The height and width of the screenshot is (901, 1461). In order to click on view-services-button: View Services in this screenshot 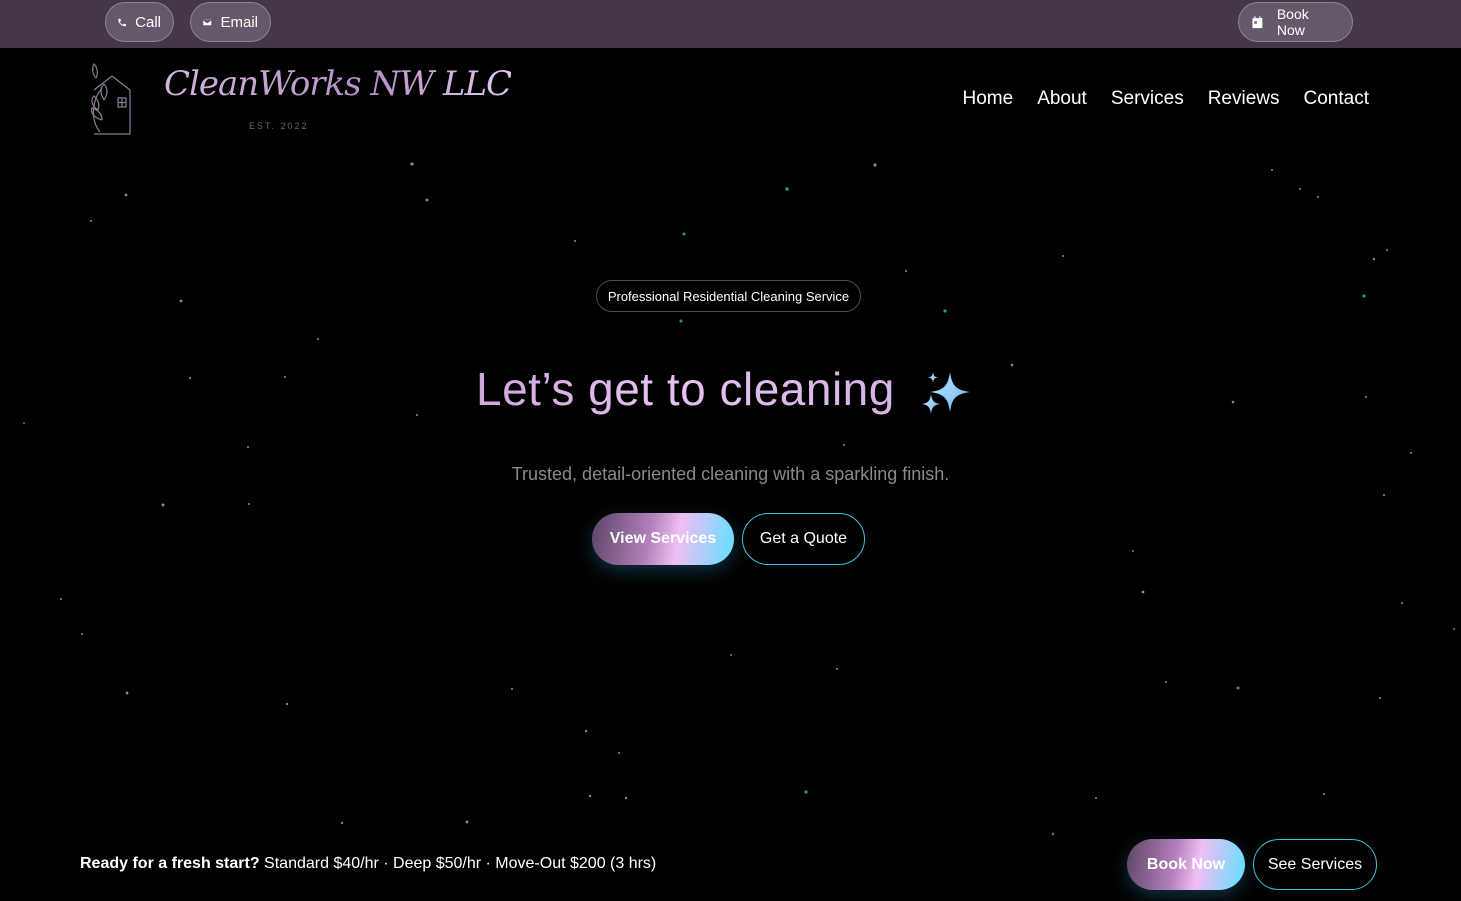, I will do `click(663, 539)`.